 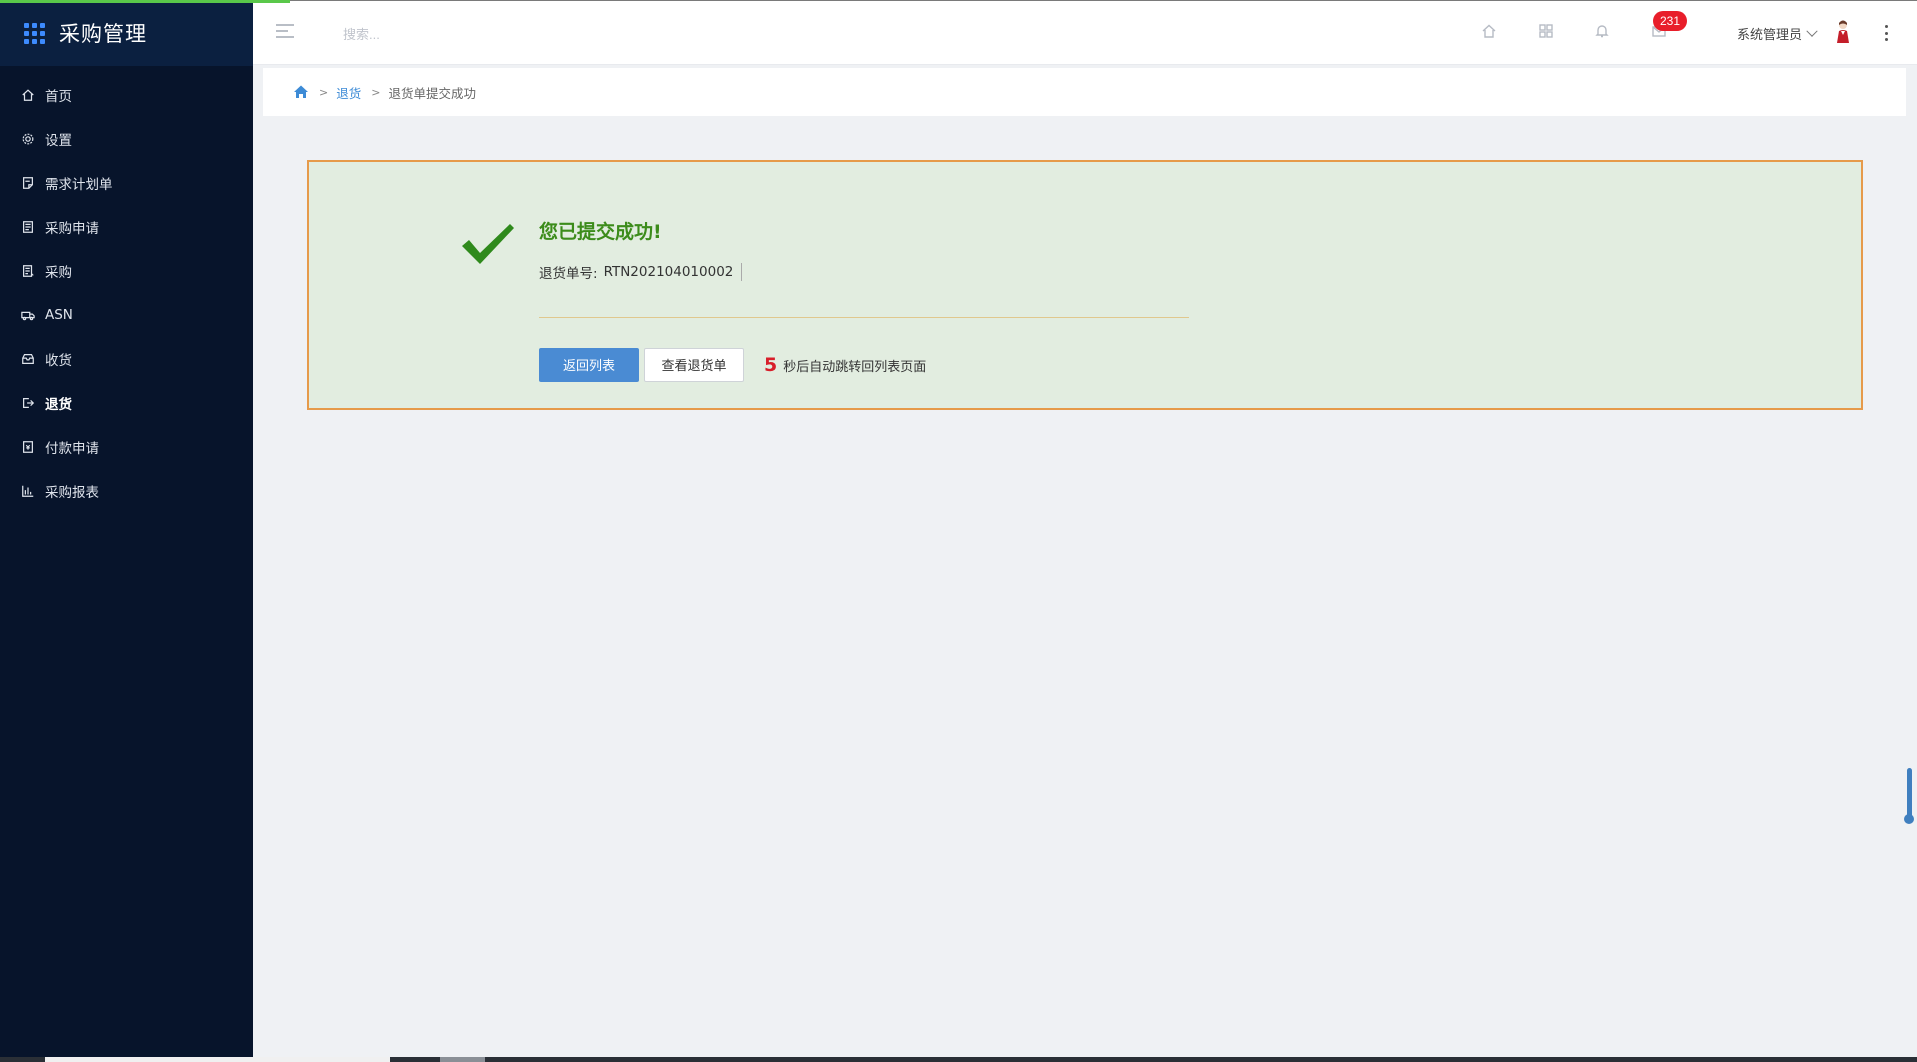 What do you see at coordinates (126, 271) in the screenshot?
I see `sidebar-item-purchase: 采购` at bounding box center [126, 271].